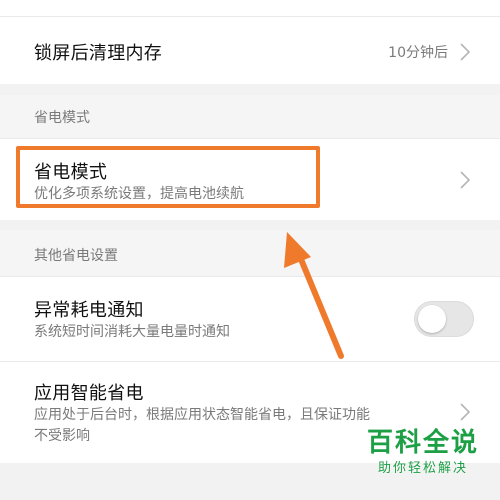 This screenshot has width=500, height=500. I want to click on smart-saving-subtitle-line1: 应用处于后台时，根据应用状态智能省电，且保证功能, so click(202, 415).